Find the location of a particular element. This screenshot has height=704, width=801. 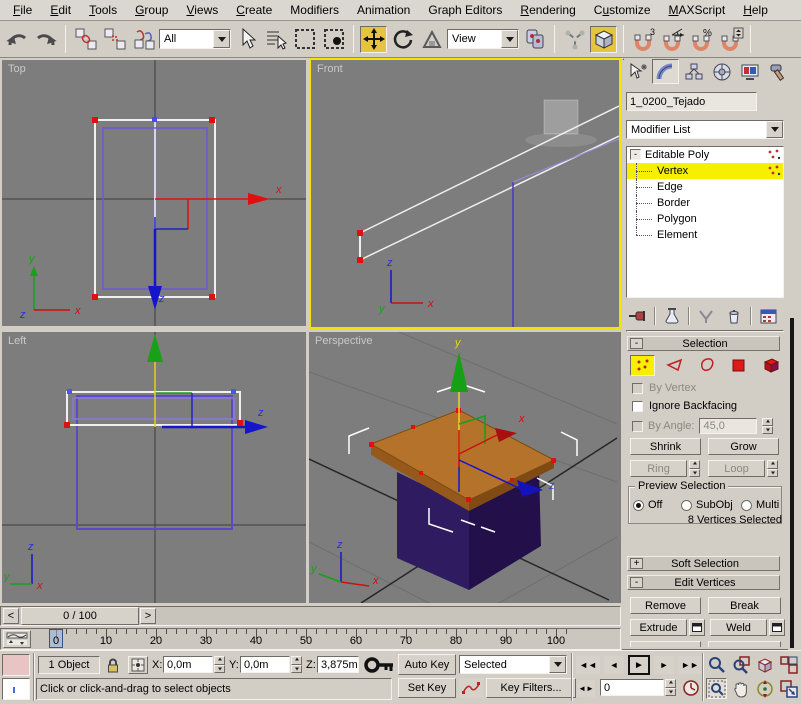

vertex-mode-button is located at coordinates (642, 365).